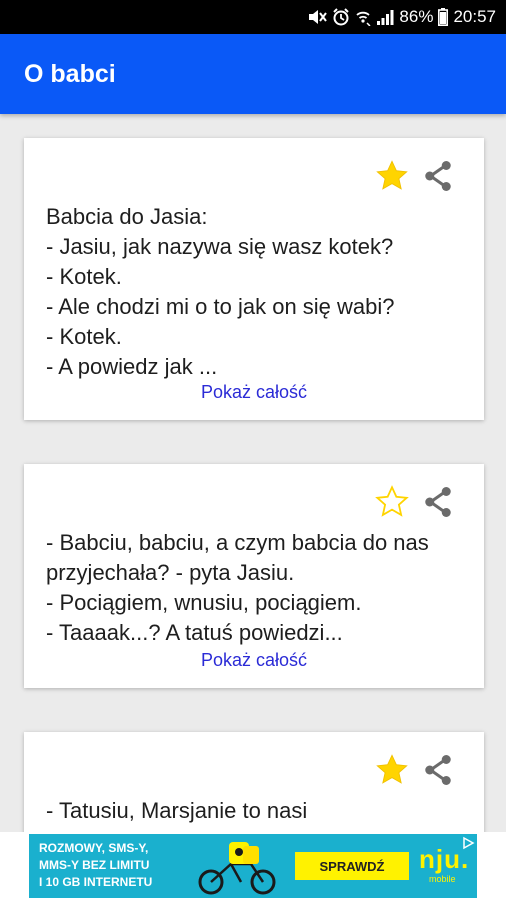 The height and width of the screenshot is (900, 506). I want to click on ad-choices-icon, so click(468, 843).